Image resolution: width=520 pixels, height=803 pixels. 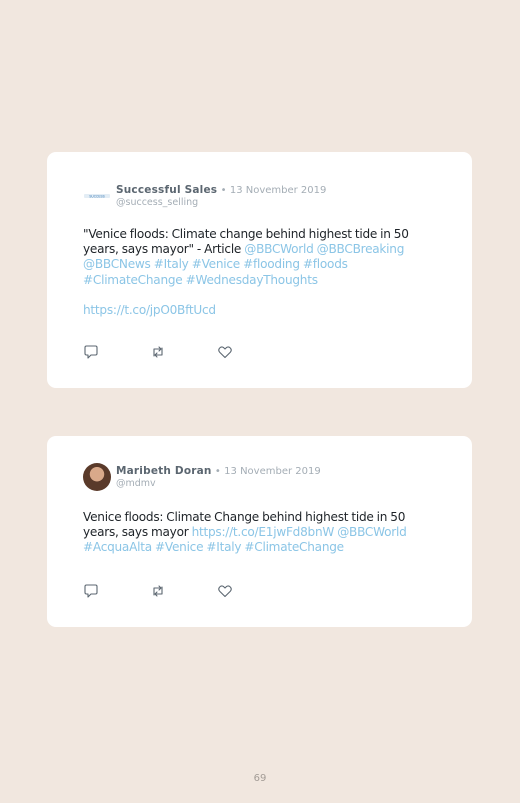 What do you see at coordinates (260, 778) in the screenshot?
I see `page-number: 69` at bounding box center [260, 778].